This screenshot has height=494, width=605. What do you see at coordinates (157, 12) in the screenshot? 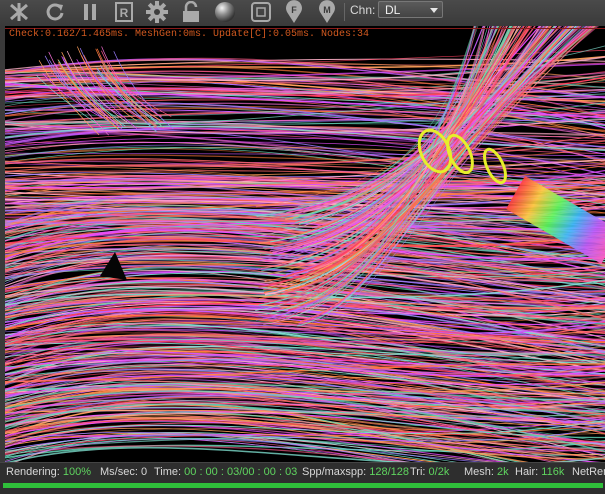
I see `settings-icon` at bounding box center [157, 12].